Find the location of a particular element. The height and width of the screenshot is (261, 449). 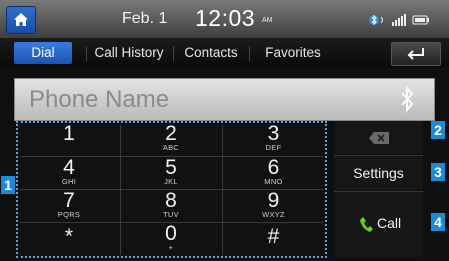

settings-button: Settings is located at coordinates (378, 173).